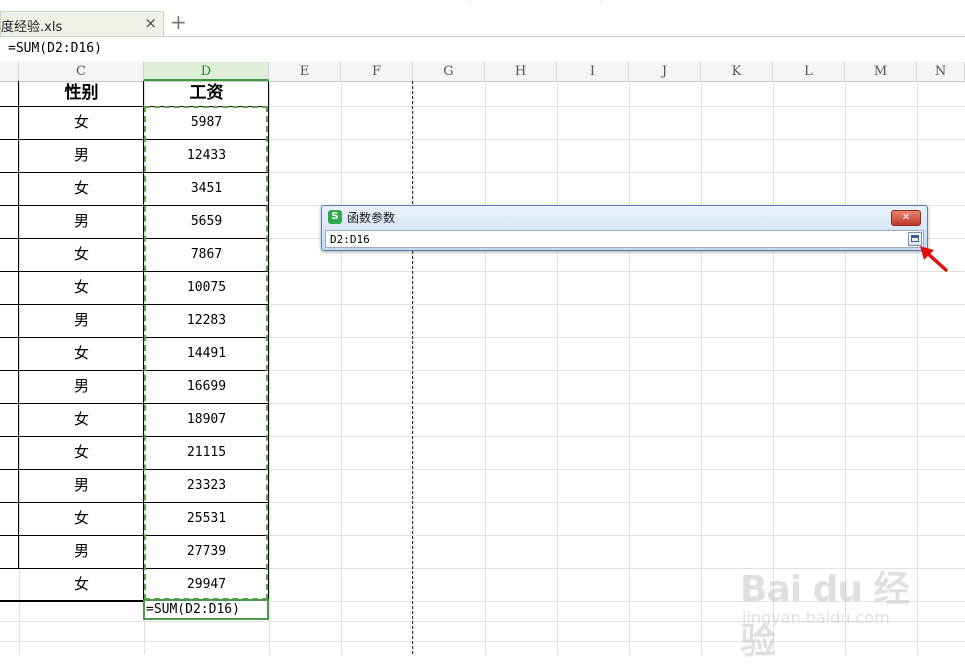 This screenshot has width=965, height=664. Describe the element at coordinates (206, 609) in the screenshot. I see `sum-formula-cell: =SUM(D2:D16)` at that location.